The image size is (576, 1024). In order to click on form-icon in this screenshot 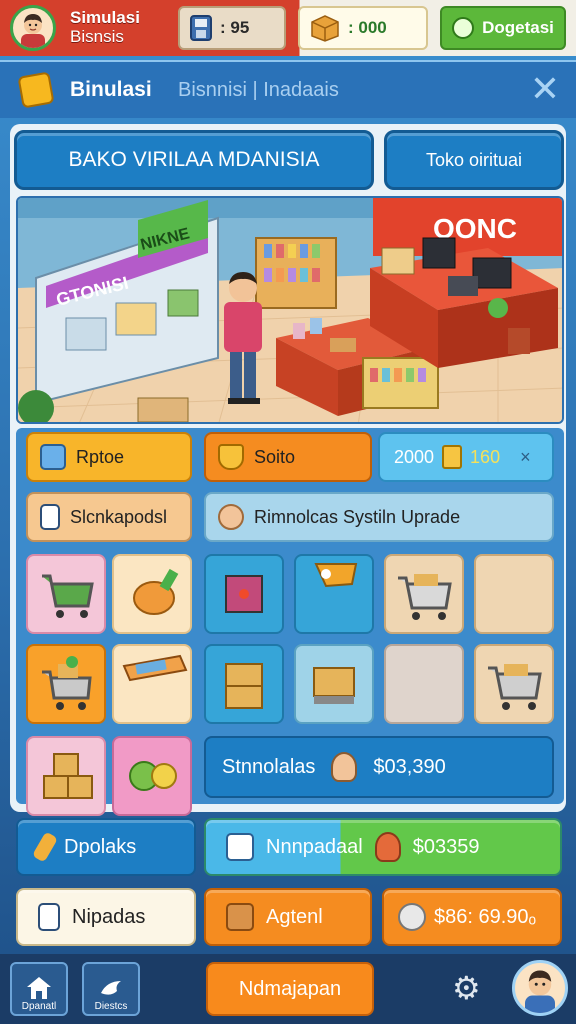, I will do `click(49, 917)`.